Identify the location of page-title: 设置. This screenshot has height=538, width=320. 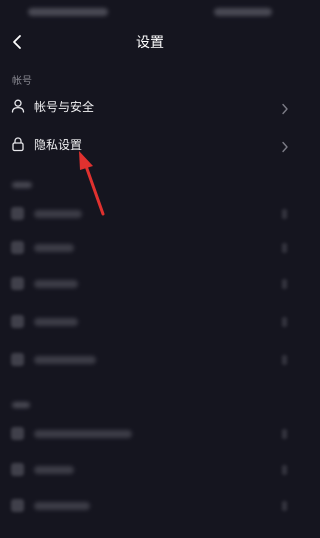
(150, 43).